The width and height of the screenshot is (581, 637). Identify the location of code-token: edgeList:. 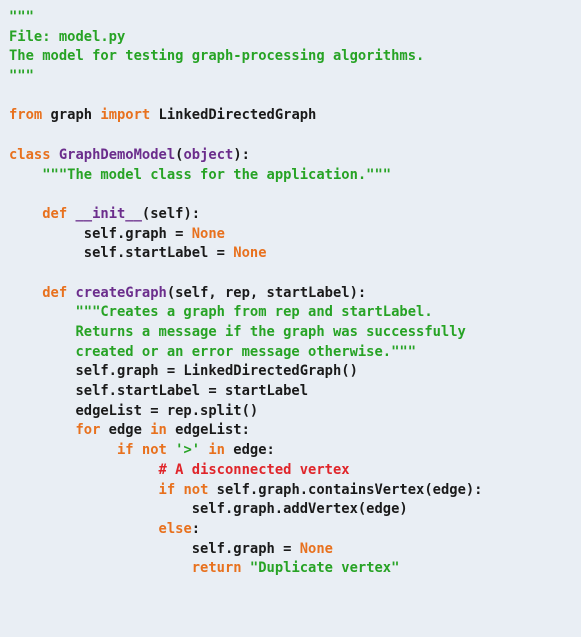
(208, 430).